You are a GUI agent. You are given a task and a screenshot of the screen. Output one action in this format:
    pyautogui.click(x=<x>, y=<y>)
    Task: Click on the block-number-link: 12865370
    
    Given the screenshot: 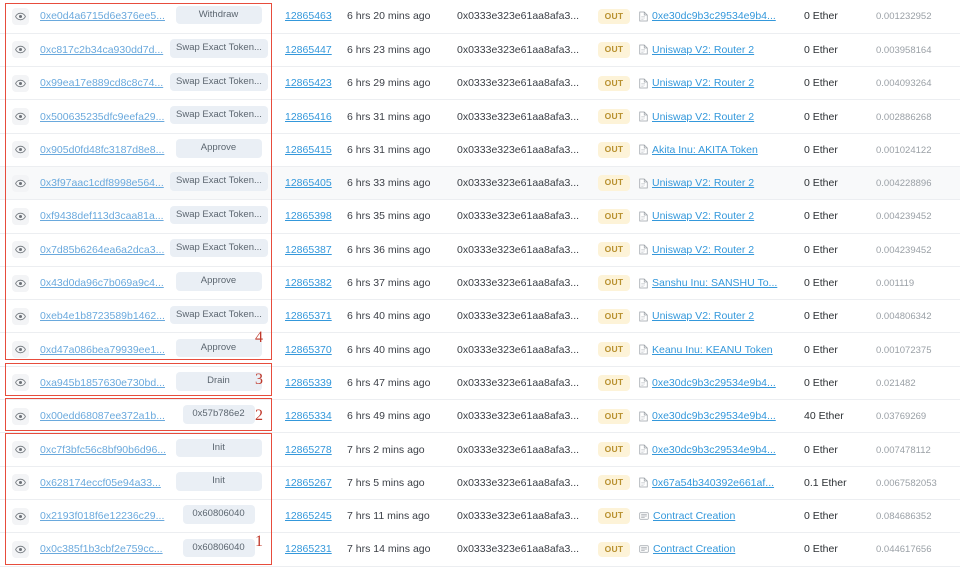 What is the action you would take?
    pyautogui.click(x=308, y=350)
    